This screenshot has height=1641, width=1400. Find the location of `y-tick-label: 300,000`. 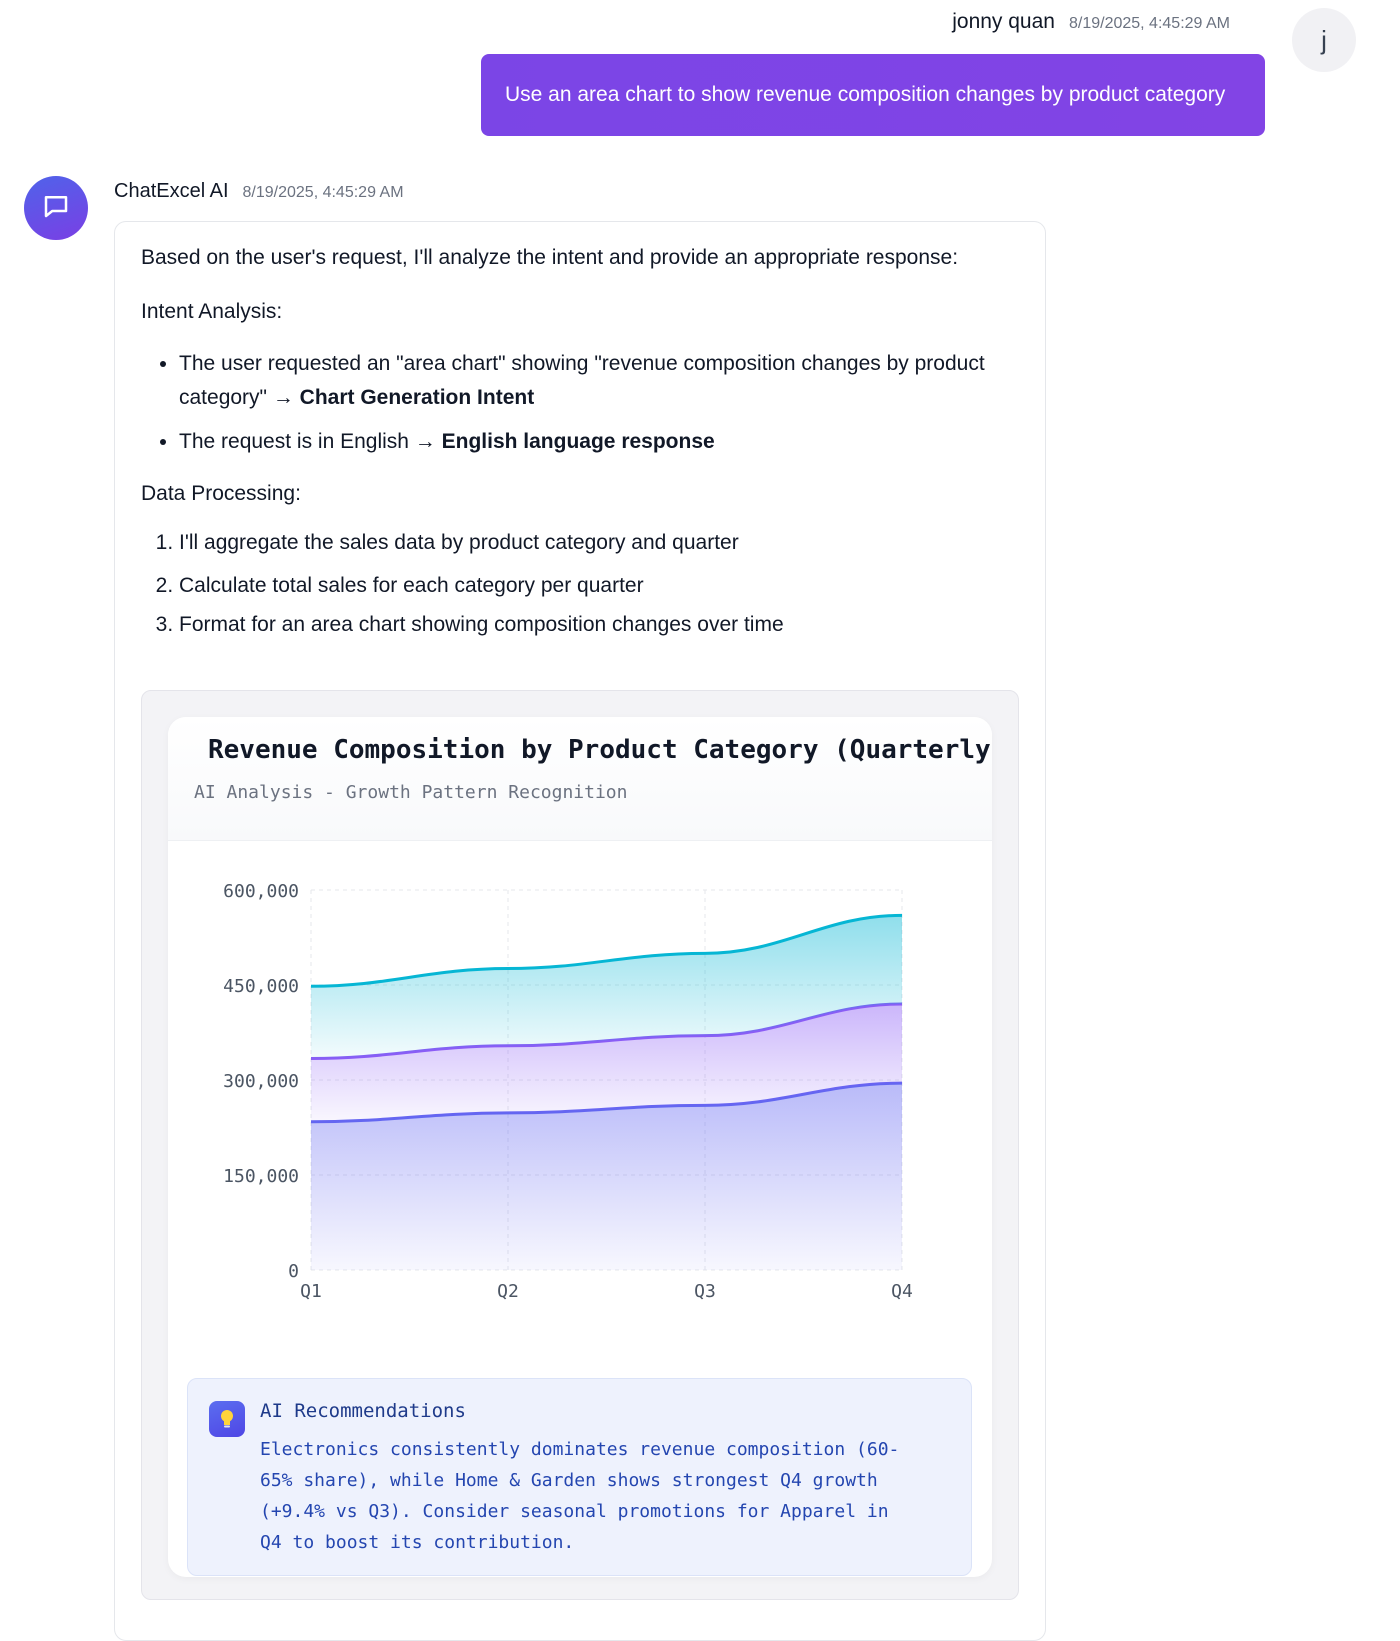

y-tick-label: 300,000 is located at coordinates (261, 1081).